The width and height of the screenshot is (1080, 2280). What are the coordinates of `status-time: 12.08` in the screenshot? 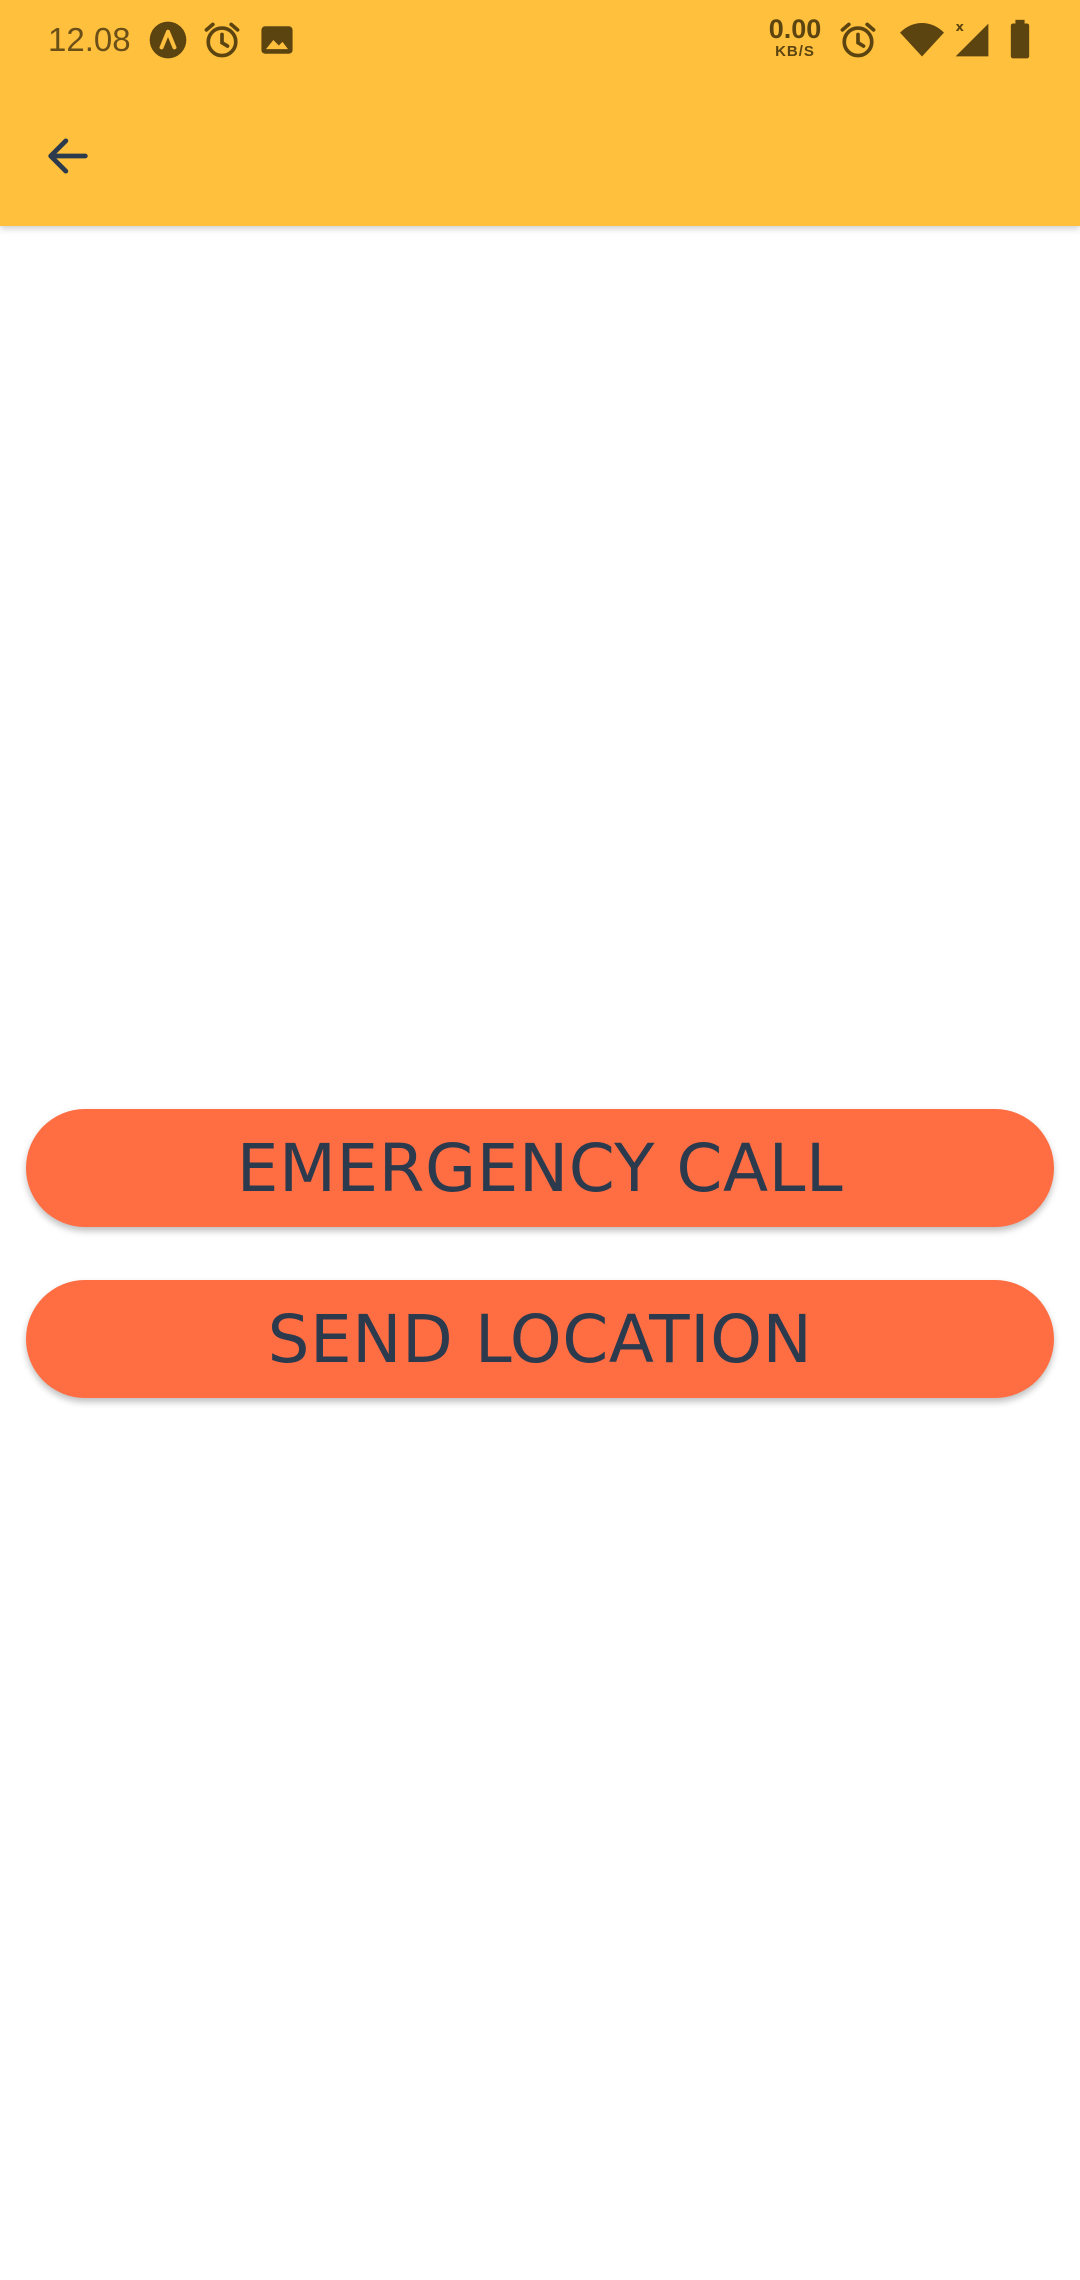 It's located at (89, 39).